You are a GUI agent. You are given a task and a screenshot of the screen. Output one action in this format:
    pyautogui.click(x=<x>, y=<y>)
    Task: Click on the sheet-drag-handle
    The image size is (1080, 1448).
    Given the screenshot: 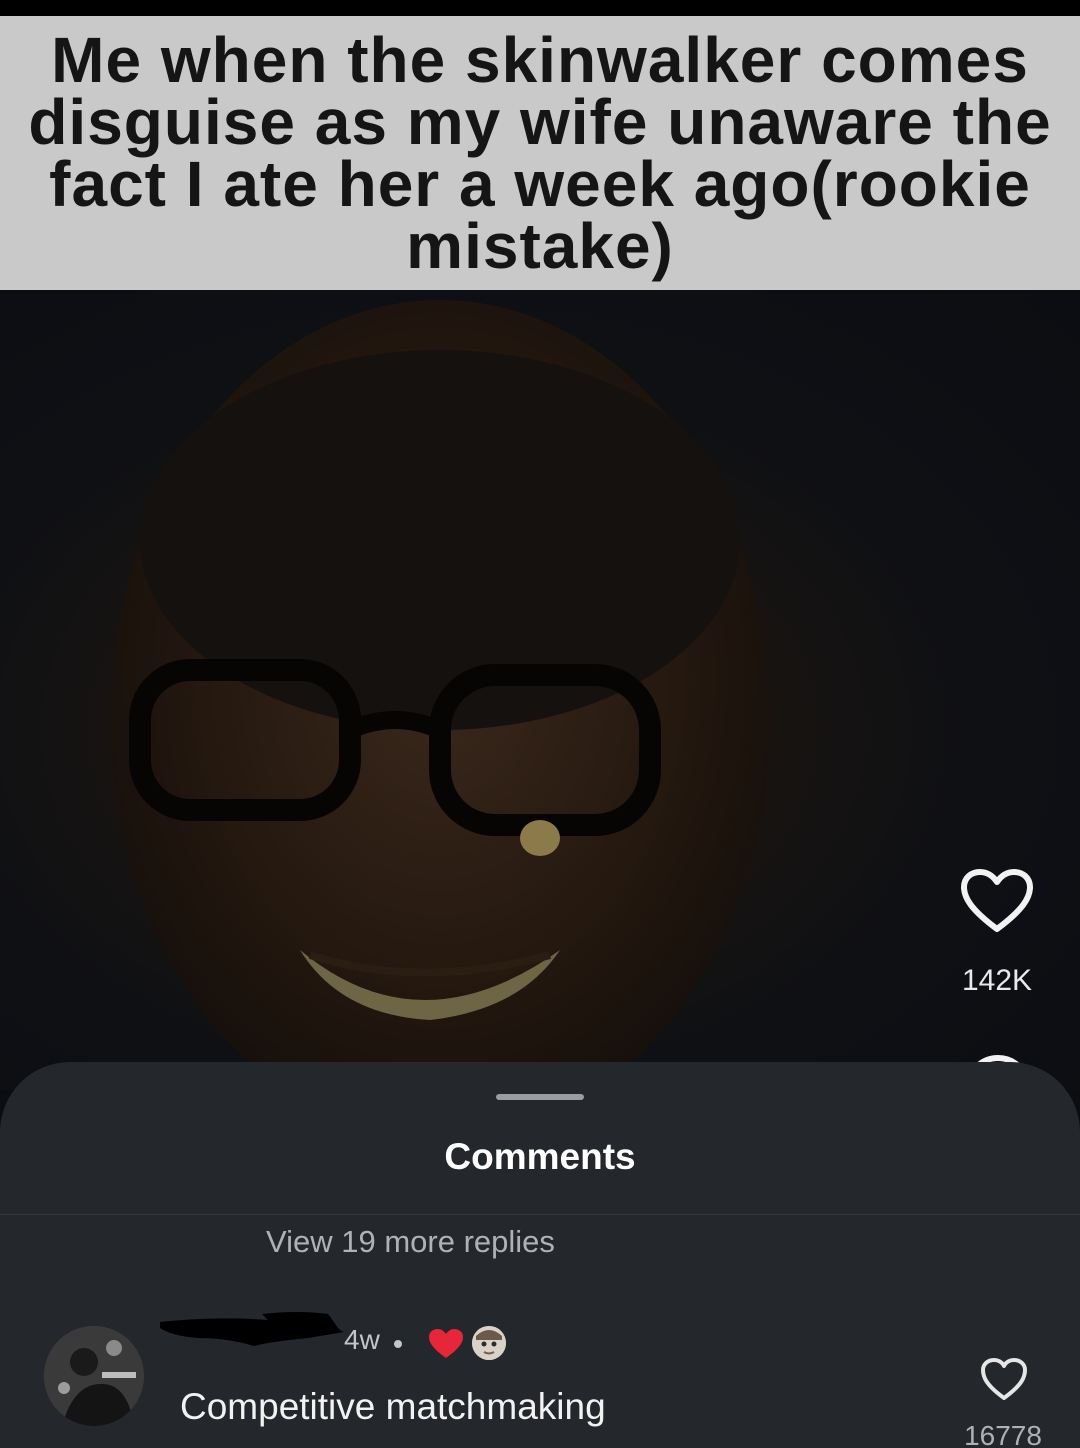 What is the action you would take?
    pyautogui.click(x=540, y=1097)
    